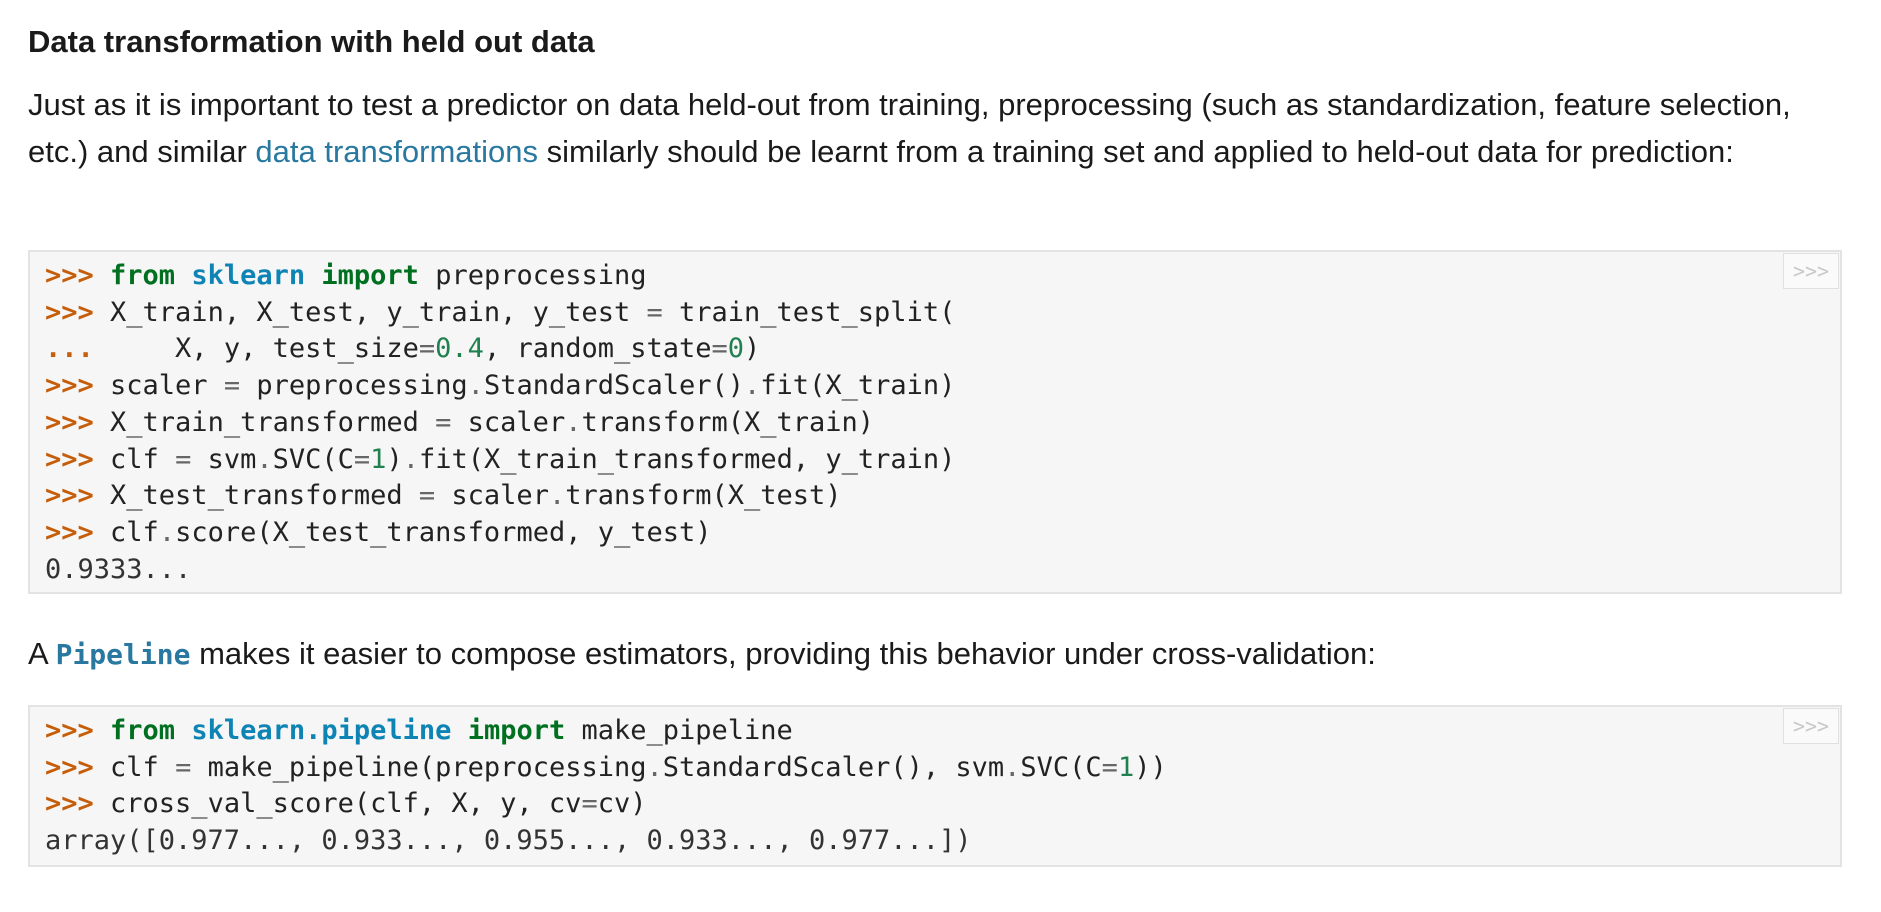 The image size is (1881, 912). What do you see at coordinates (396, 151) in the screenshot?
I see `data-transformations-link: data transformations` at bounding box center [396, 151].